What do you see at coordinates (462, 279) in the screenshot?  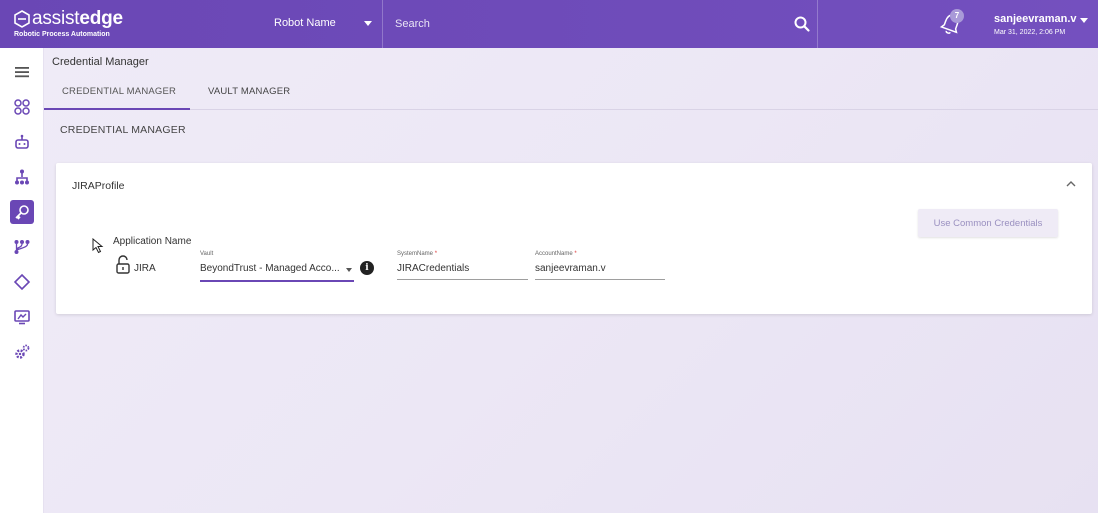 I see `system-name-underline` at bounding box center [462, 279].